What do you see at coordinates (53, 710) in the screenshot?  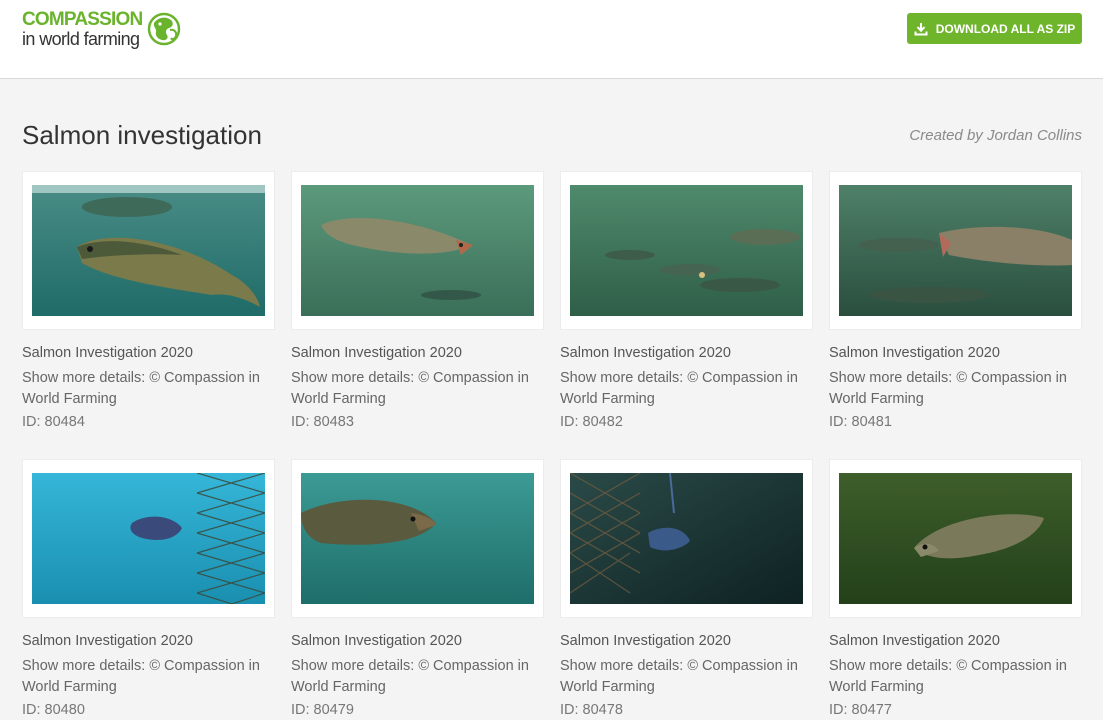 I see `item-id: ID: 80480` at bounding box center [53, 710].